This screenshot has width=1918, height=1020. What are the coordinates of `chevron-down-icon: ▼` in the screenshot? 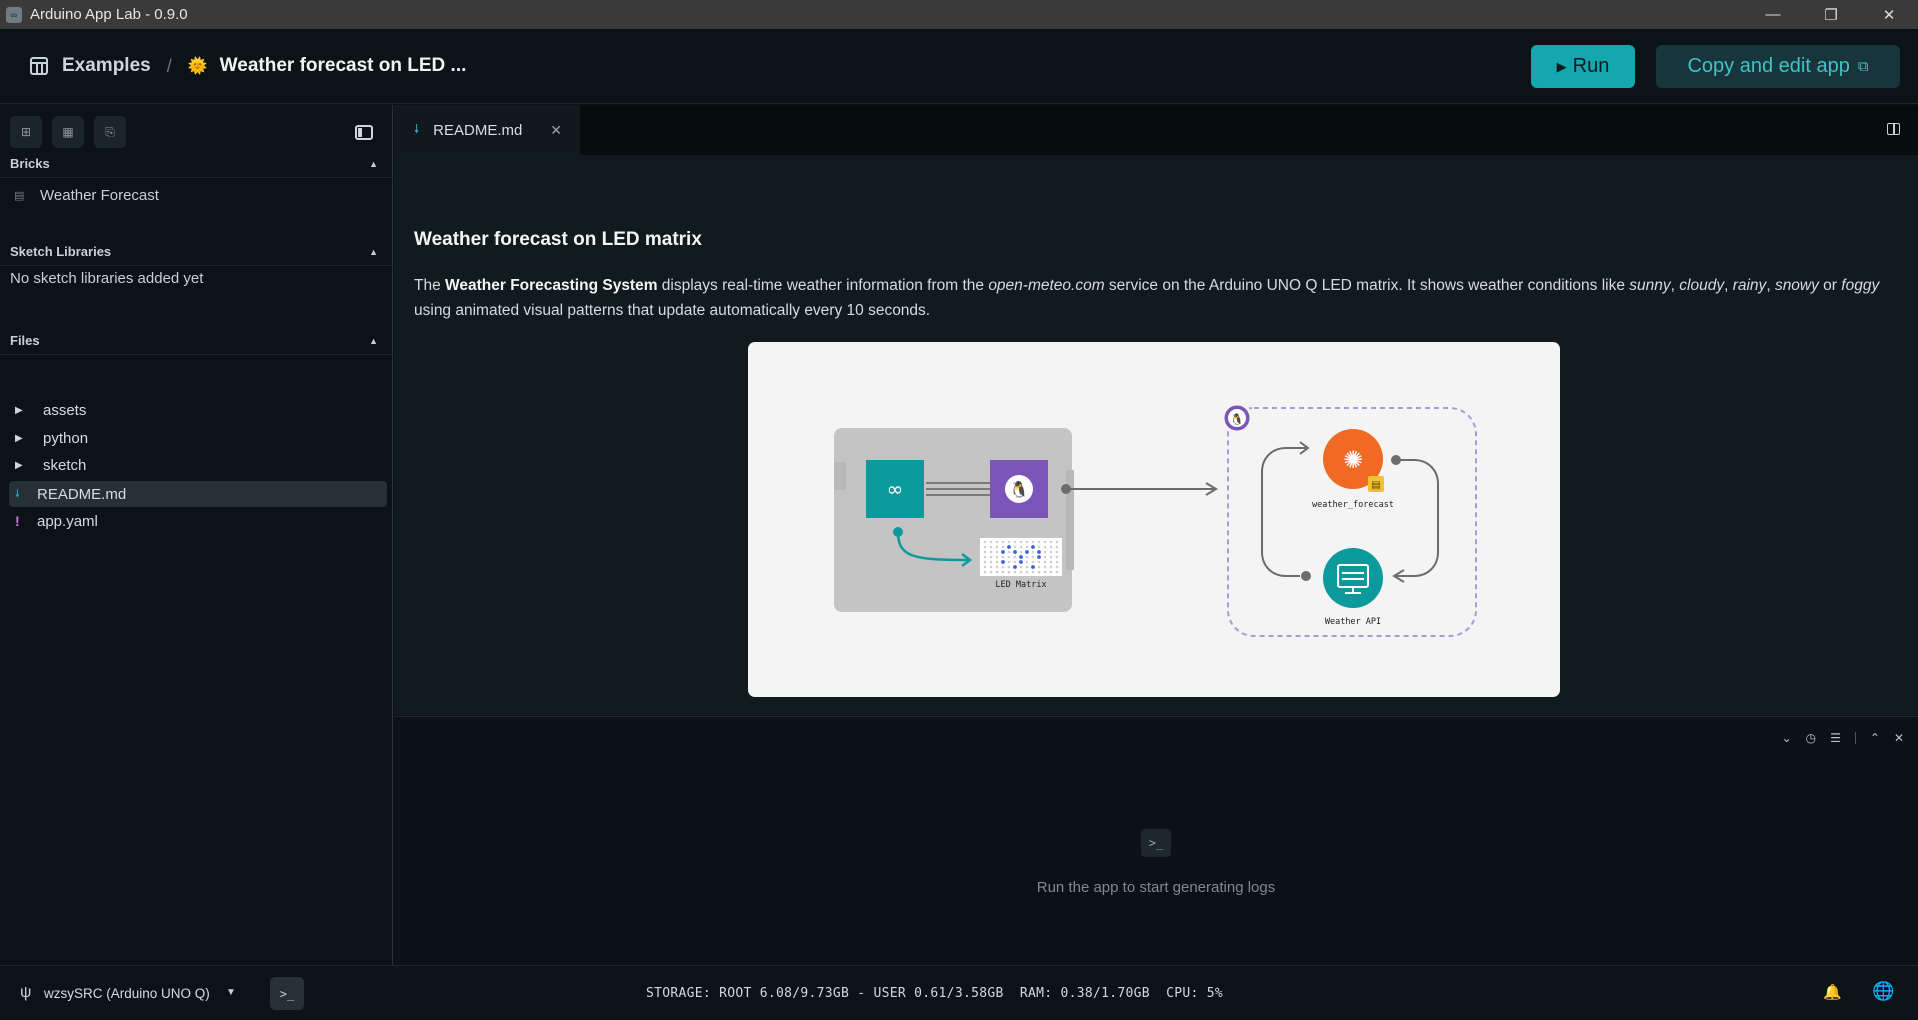 It's located at (231, 992).